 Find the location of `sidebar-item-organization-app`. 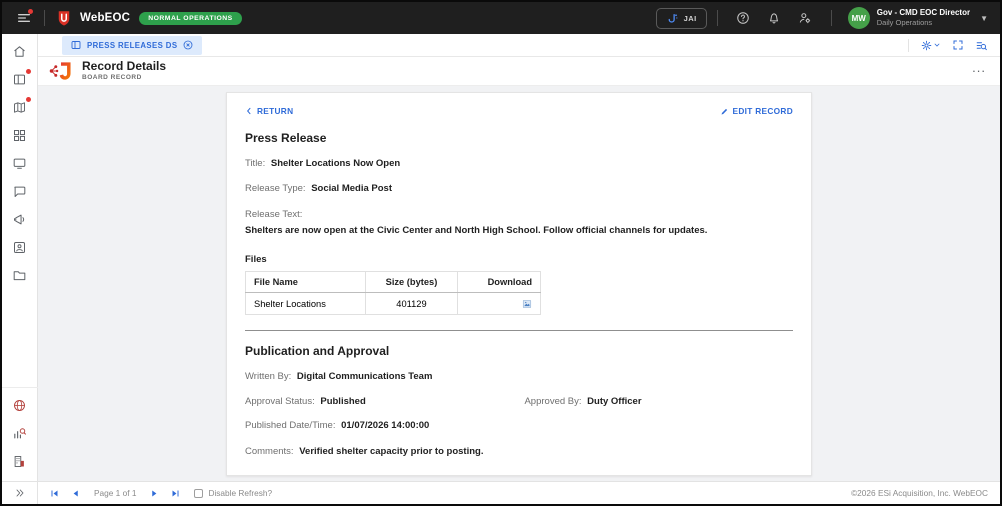

sidebar-item-organization-app is located at coordinates (20, 461).